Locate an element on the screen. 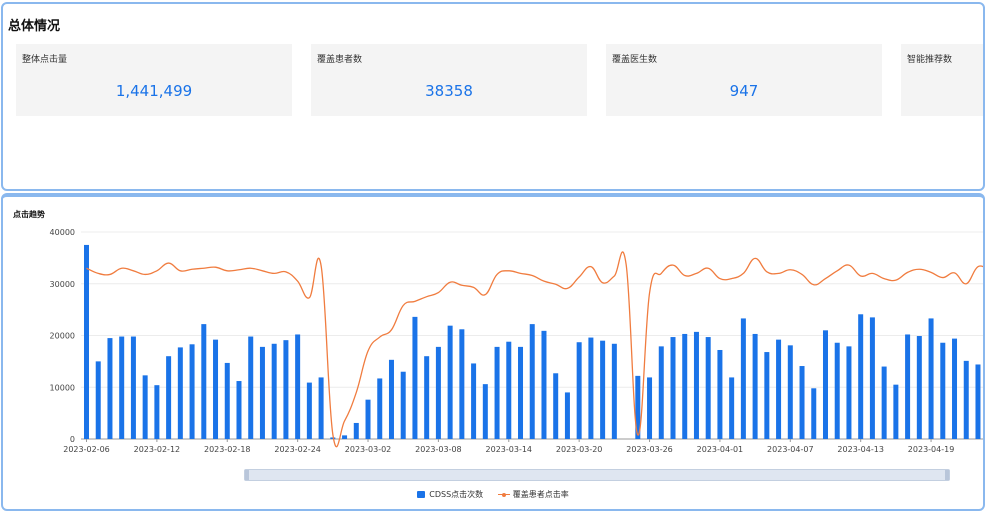 The height and width of the screenshot is (514, 988). legend-item-bar: CDSS点击次数 is located at coordinates (450, 494).